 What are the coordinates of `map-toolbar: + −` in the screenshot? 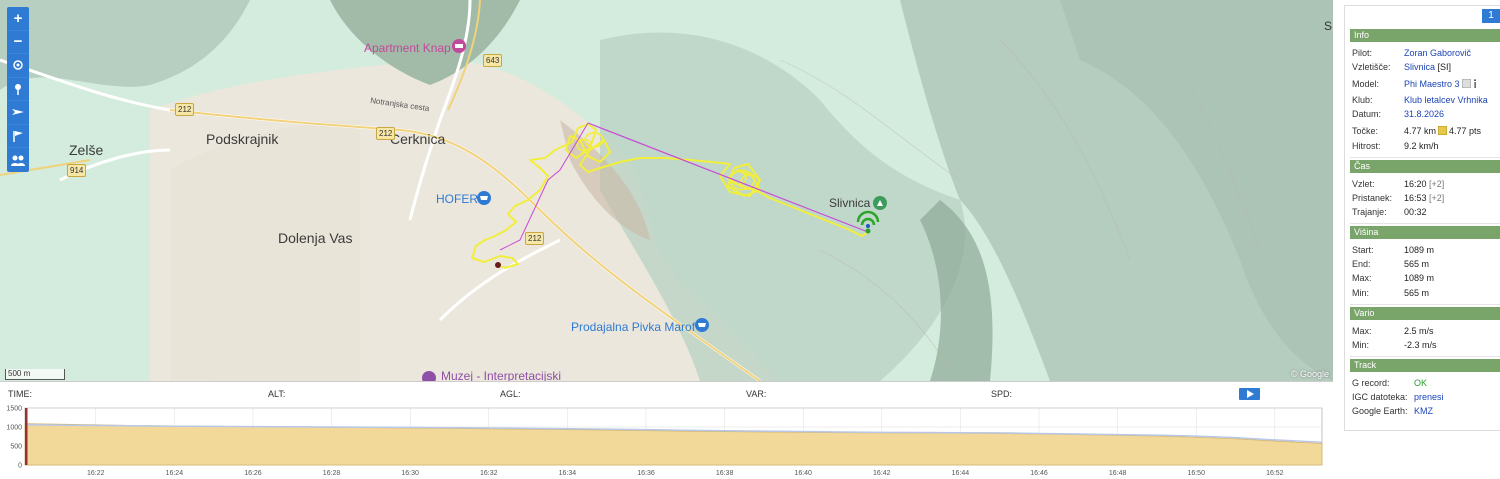 It's located at (18, 89).